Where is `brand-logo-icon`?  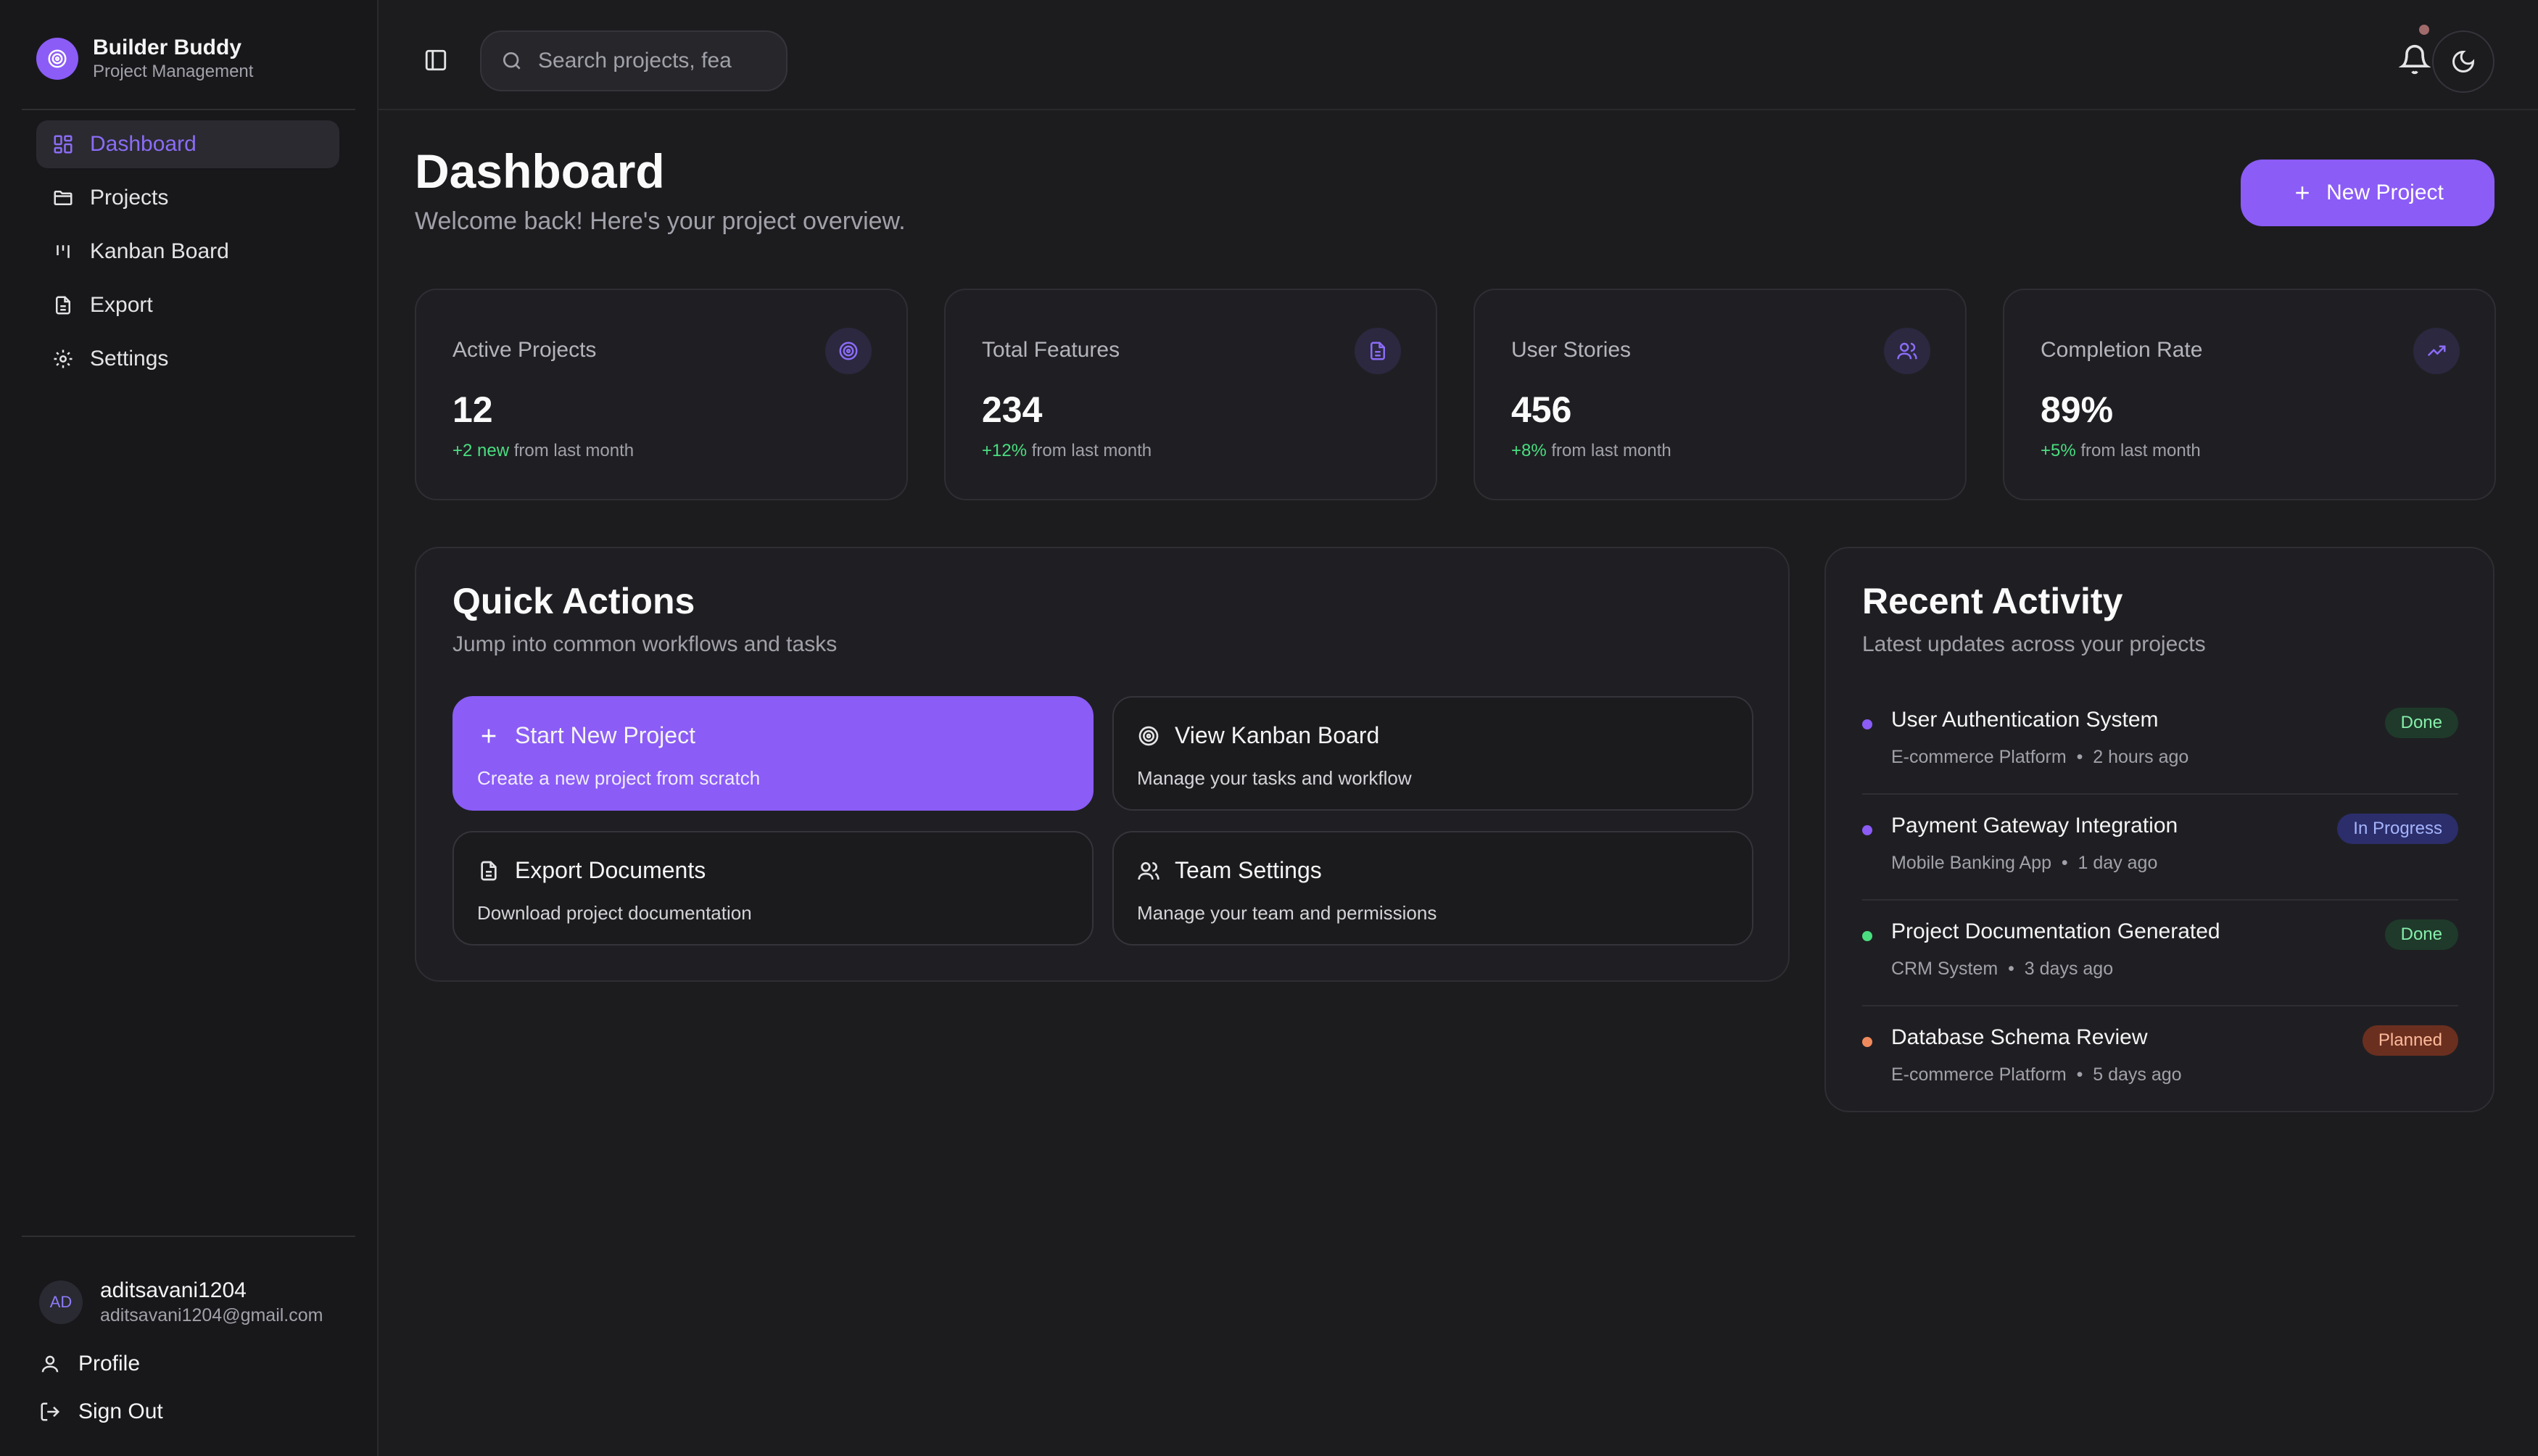
brand-logo-icon is located at coordinates (57, 59).